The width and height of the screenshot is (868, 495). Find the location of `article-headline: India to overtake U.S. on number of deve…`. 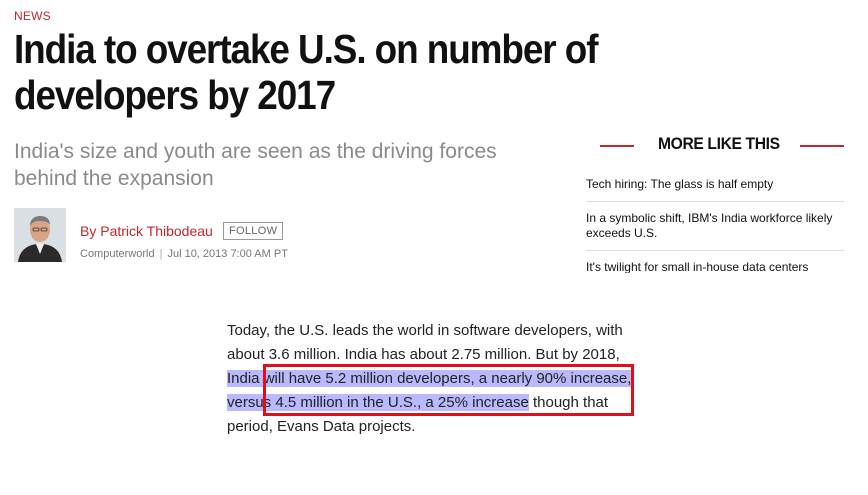

article-headline: India to overtake U.S. on number of deve… is located at coordinates (306, 72).